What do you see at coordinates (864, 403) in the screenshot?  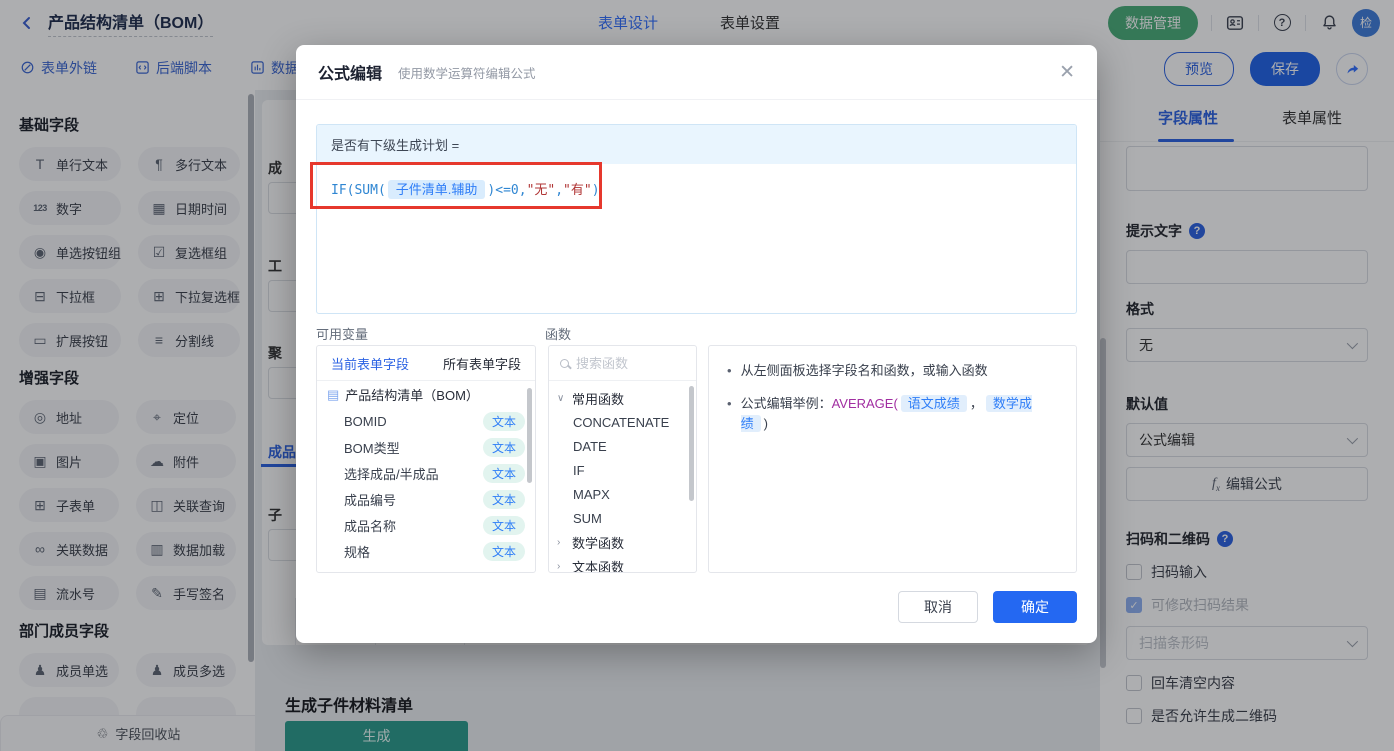 I see `function-name: AVERAGE(` at bounding box center [864, 403].